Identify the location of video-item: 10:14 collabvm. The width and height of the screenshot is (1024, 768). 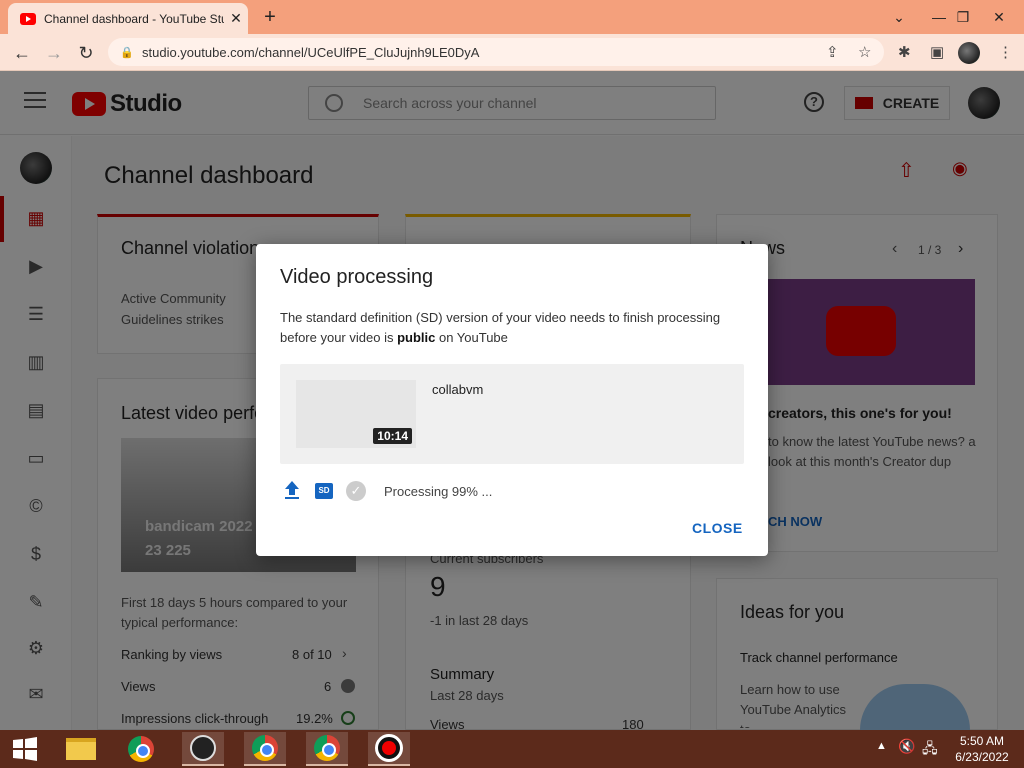
(512, 414).